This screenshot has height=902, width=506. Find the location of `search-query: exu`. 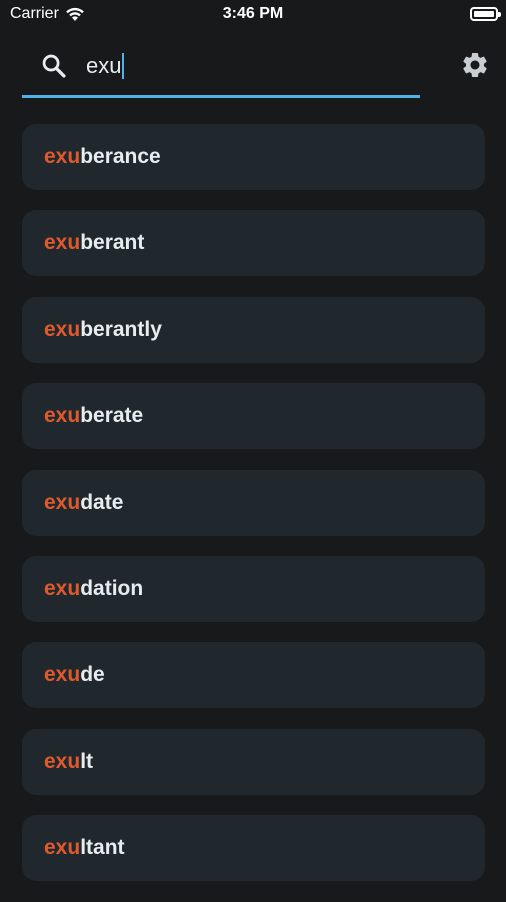

search-query: exu is located at coordinates (104, 65).